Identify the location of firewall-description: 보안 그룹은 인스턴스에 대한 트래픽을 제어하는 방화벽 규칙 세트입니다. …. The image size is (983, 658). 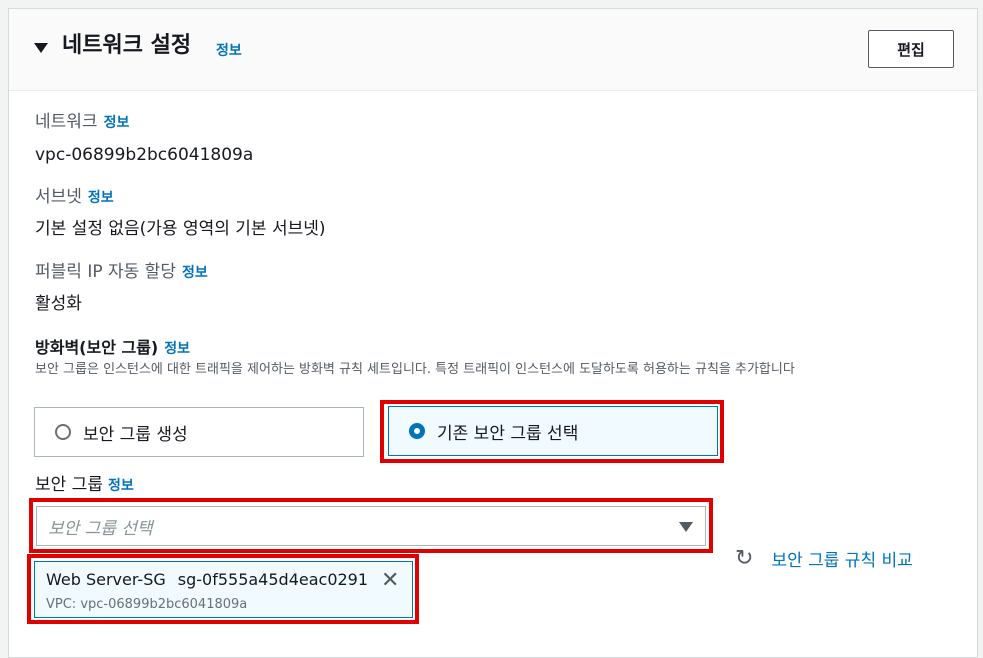
(415, 369).